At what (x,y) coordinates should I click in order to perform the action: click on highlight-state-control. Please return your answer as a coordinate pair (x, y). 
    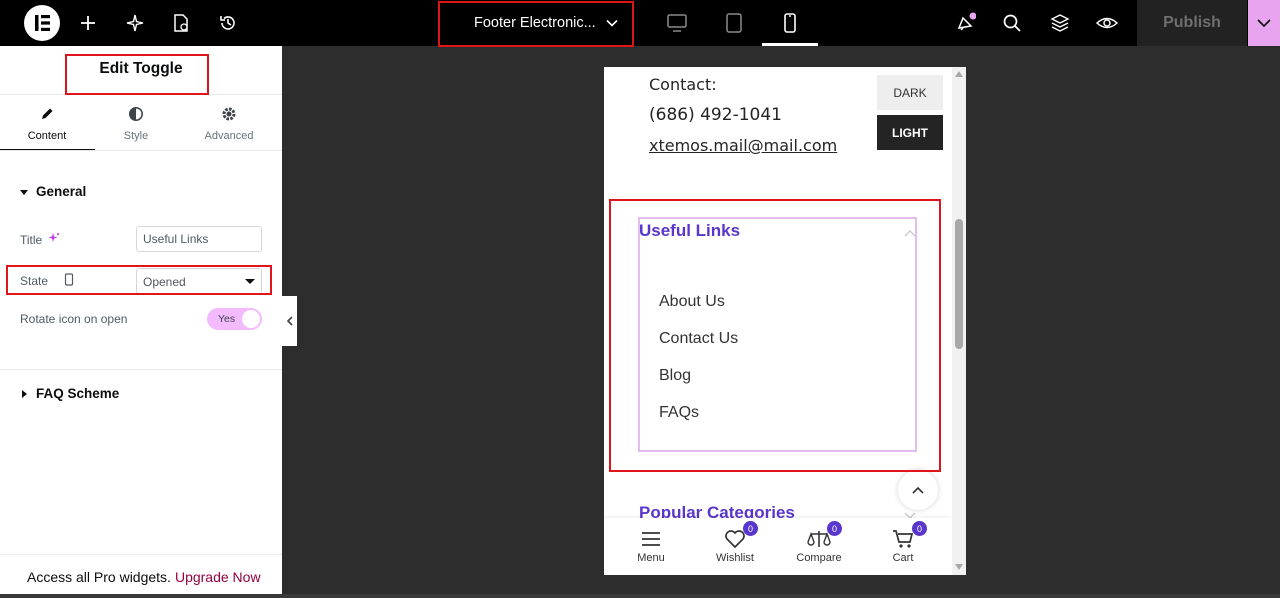
    Looking at the image, I should click on (139, 280).